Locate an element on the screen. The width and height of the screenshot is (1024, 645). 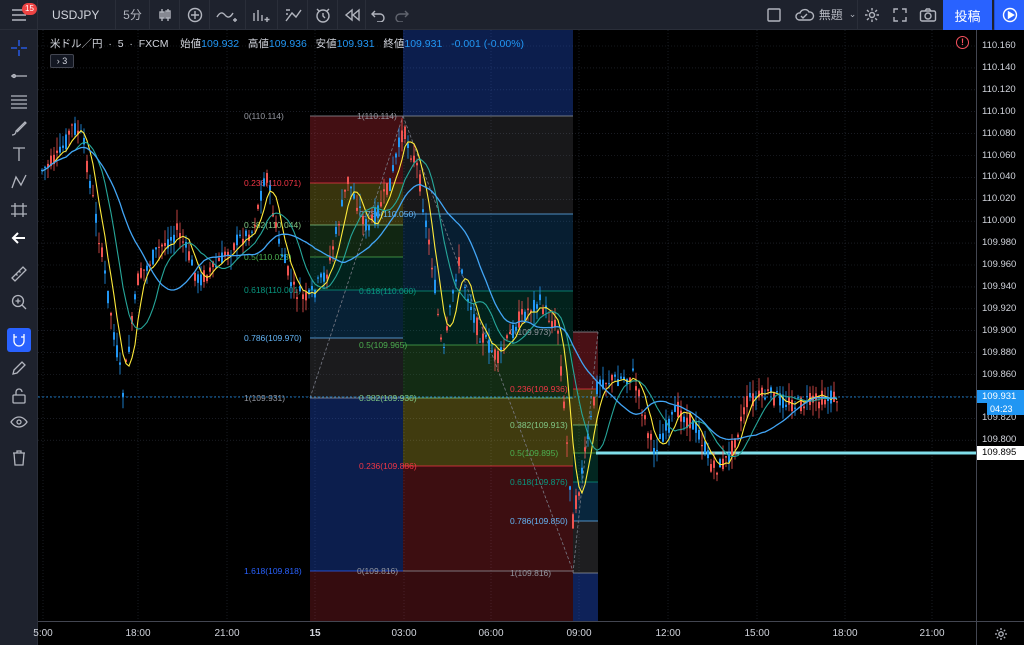
pattern-tool is located at coordinates (19, 182).